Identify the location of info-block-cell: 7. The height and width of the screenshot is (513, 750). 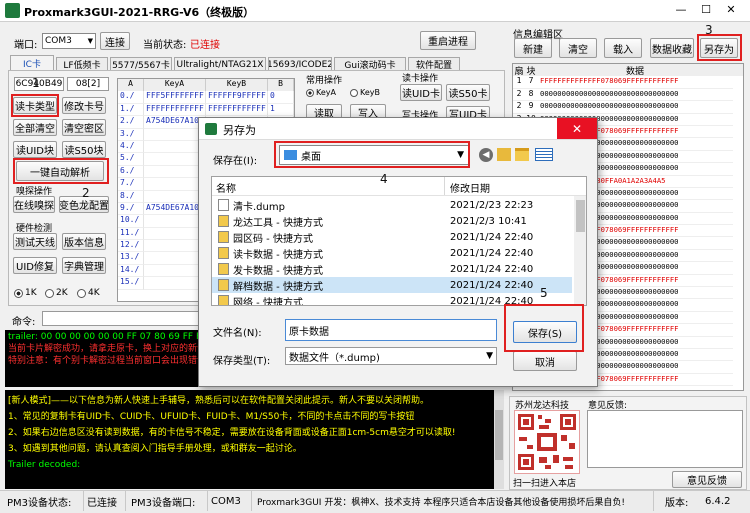
(531, 82).